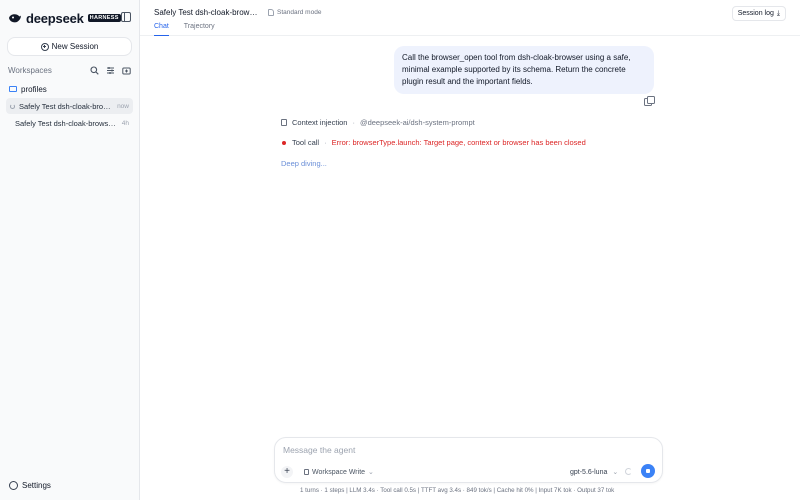 The width and height of the screenshot is (800, 500). What do you see at coordinates (123, 106) in the screenshot?
I see `session-time: now` at bounding box center [123, 106].